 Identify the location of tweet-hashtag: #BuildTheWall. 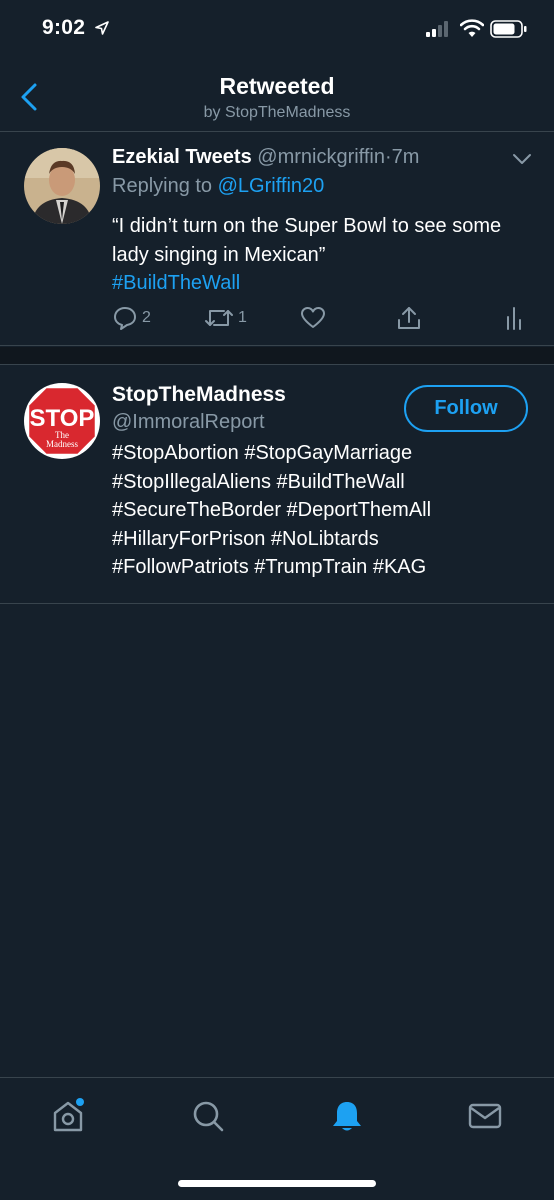
(176, 283).